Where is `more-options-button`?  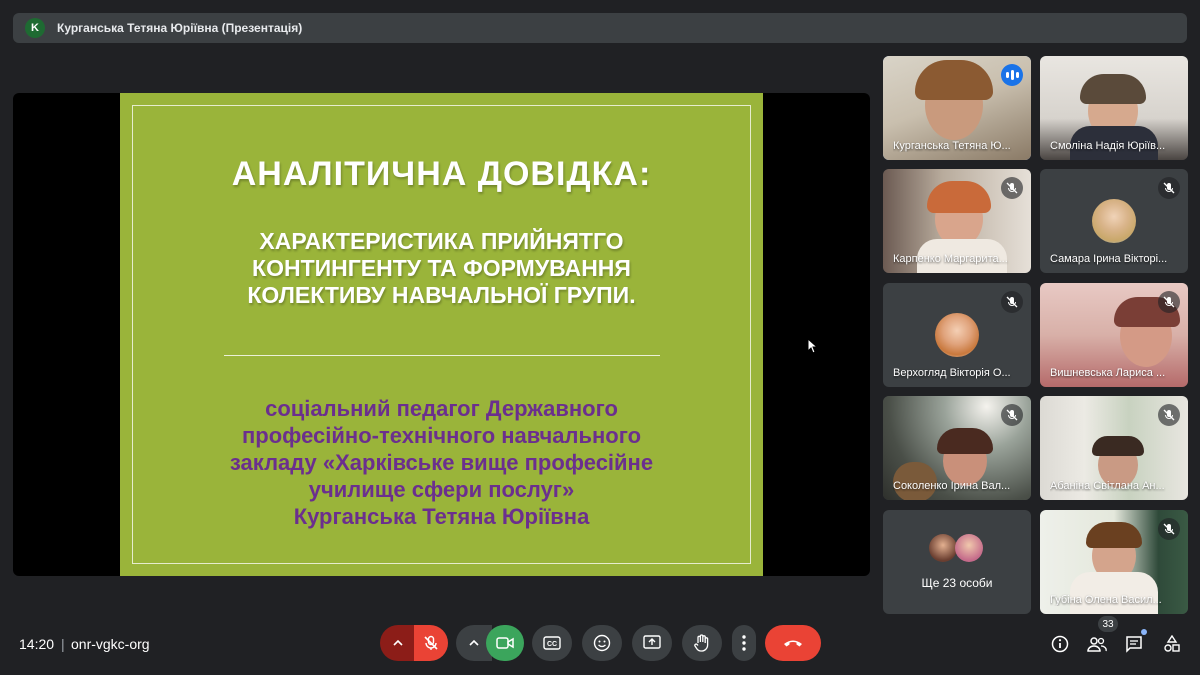 more-options-button is located at coordinates (744, 643).